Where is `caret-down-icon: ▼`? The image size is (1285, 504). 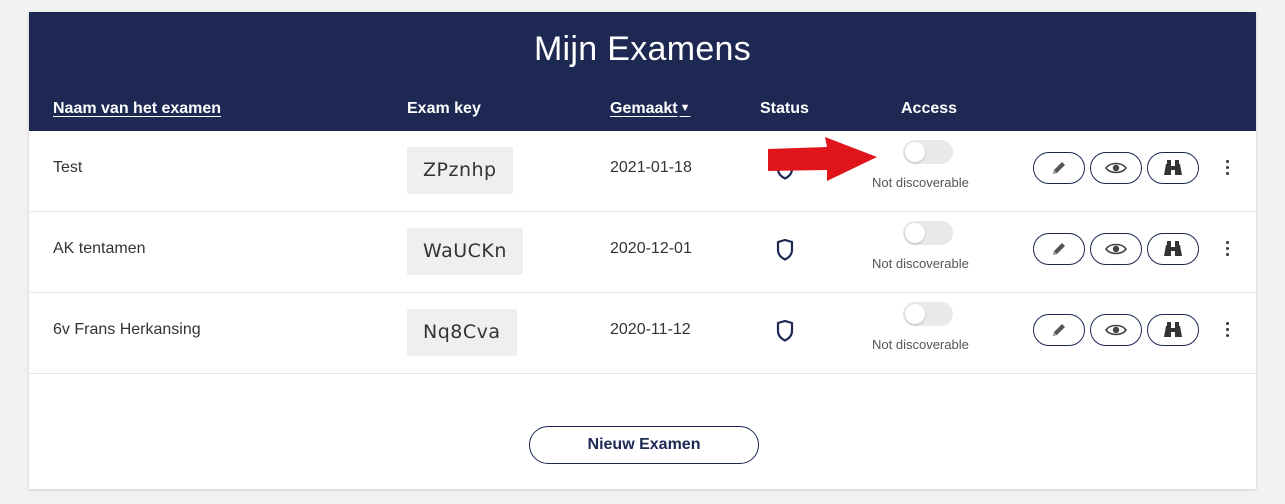 caret-down-icon: ▼ is located at coordinates (685, 108).